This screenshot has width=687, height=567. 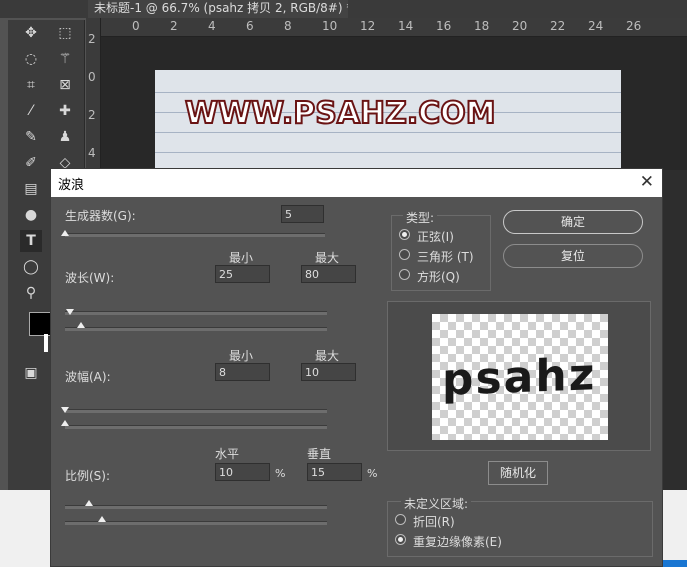 What do you see at coordinates (71, 185) in the screenshot?
I see `dialog-title: 波浪` at bounding box center [71, 185].